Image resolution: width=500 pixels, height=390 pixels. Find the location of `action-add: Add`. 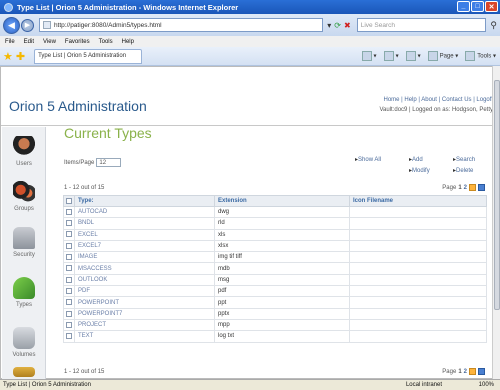

action-add: Add is located at coordinates (416, 159).